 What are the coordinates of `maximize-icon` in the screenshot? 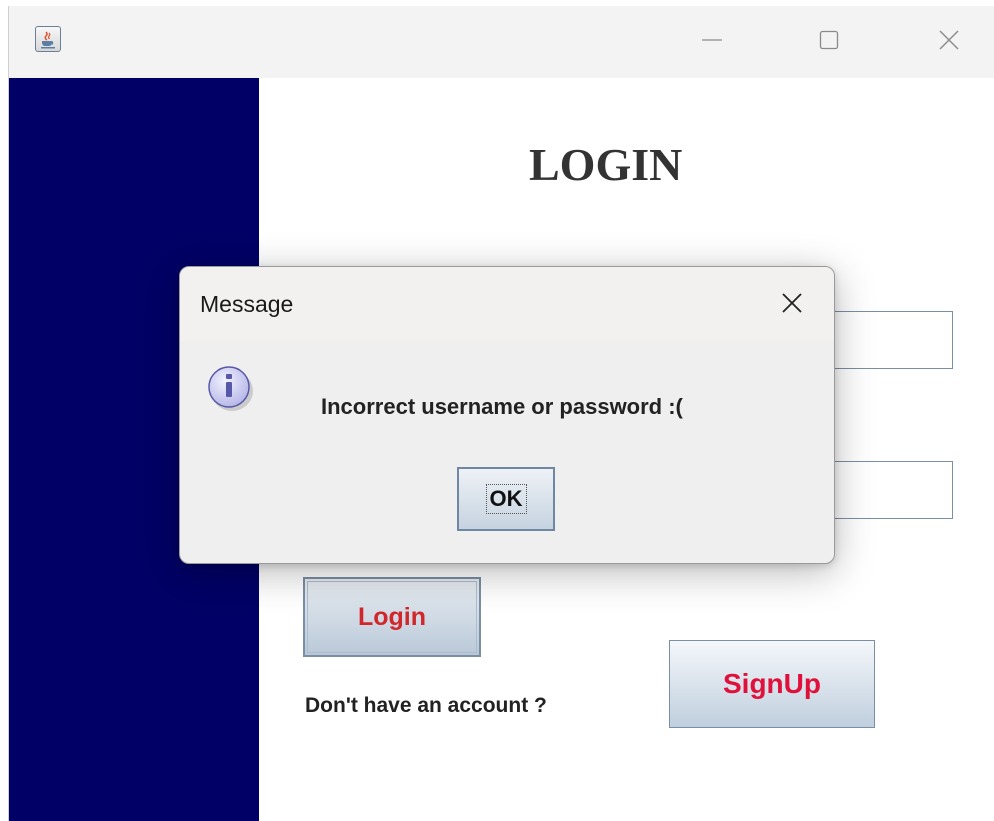 It's located at (829, 40).